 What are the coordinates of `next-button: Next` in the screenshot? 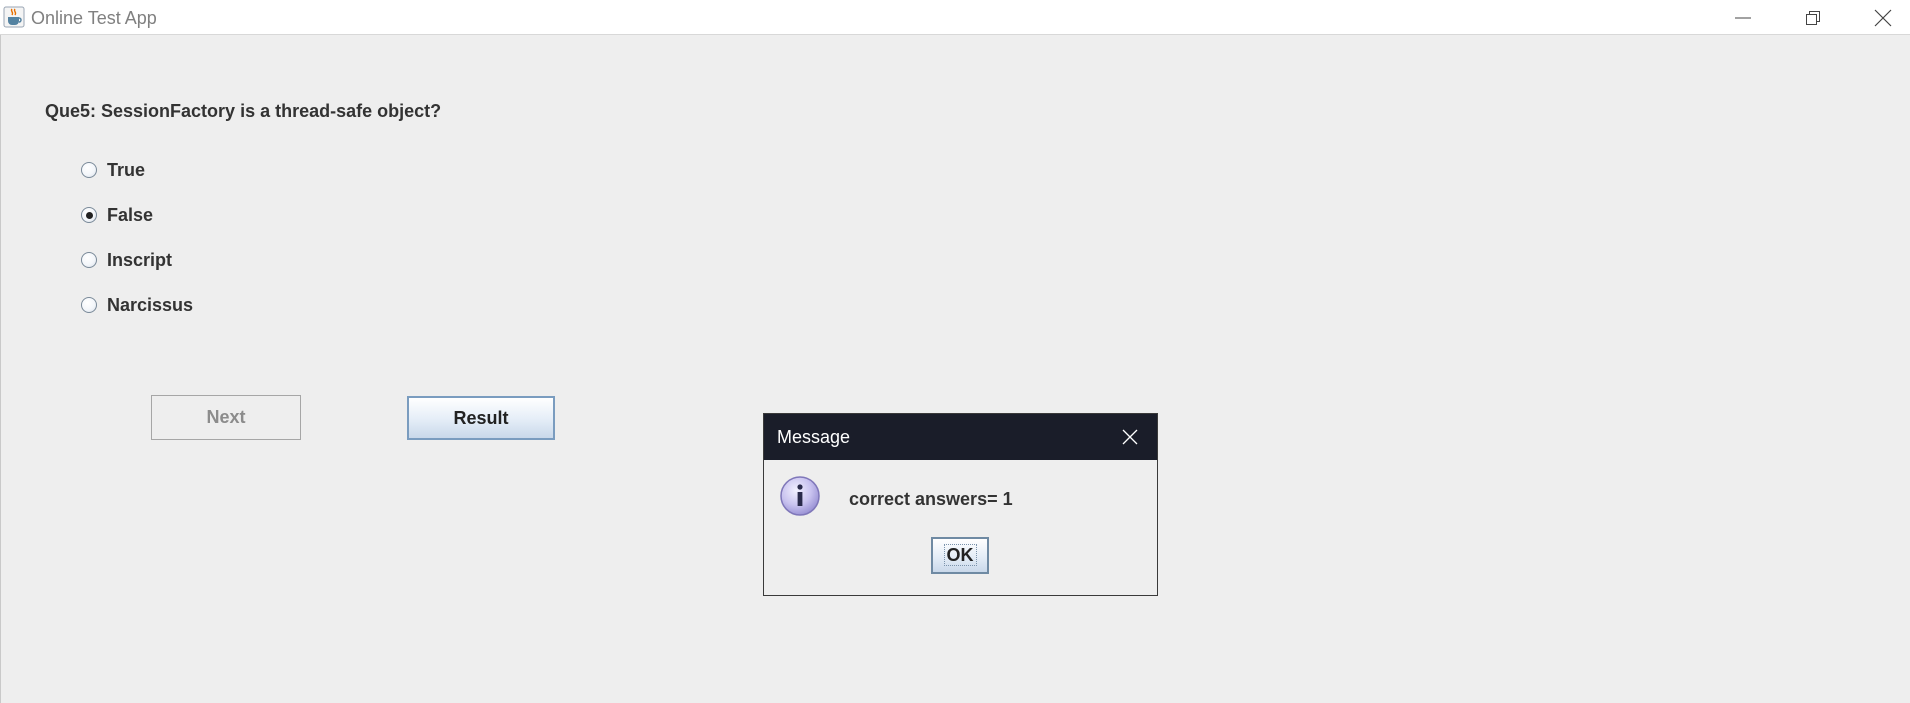 It's located at (226, 417).